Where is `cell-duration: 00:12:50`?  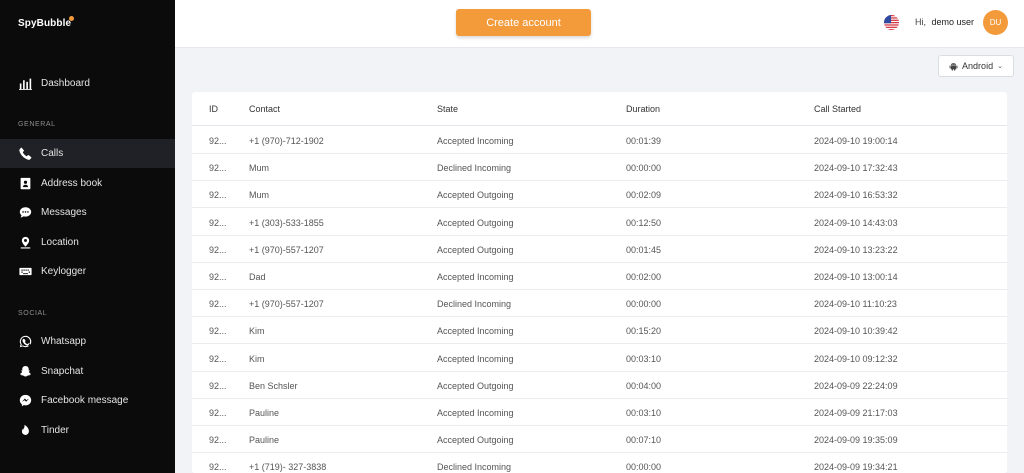 cell-duration: 00:12:50 is located at coordinates (644, 222).